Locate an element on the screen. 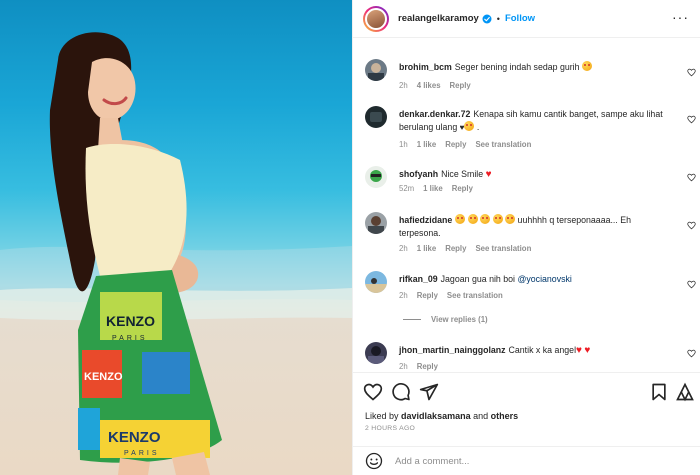 This screenshot has height=475, width=700. comment-time: 1h is located at coordinates (403, 144).